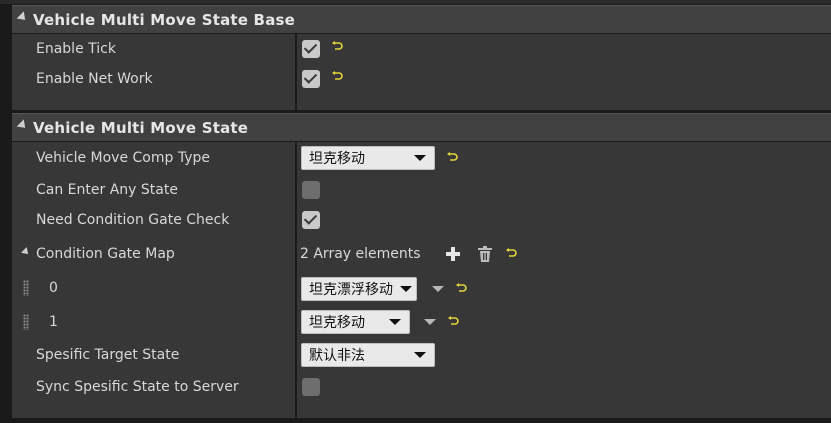 The image size is (831, 423). Describe the element at coordinates (421, 321) in the screenshot. I see `array-element-row-1: 1 坦克移动` at that location.